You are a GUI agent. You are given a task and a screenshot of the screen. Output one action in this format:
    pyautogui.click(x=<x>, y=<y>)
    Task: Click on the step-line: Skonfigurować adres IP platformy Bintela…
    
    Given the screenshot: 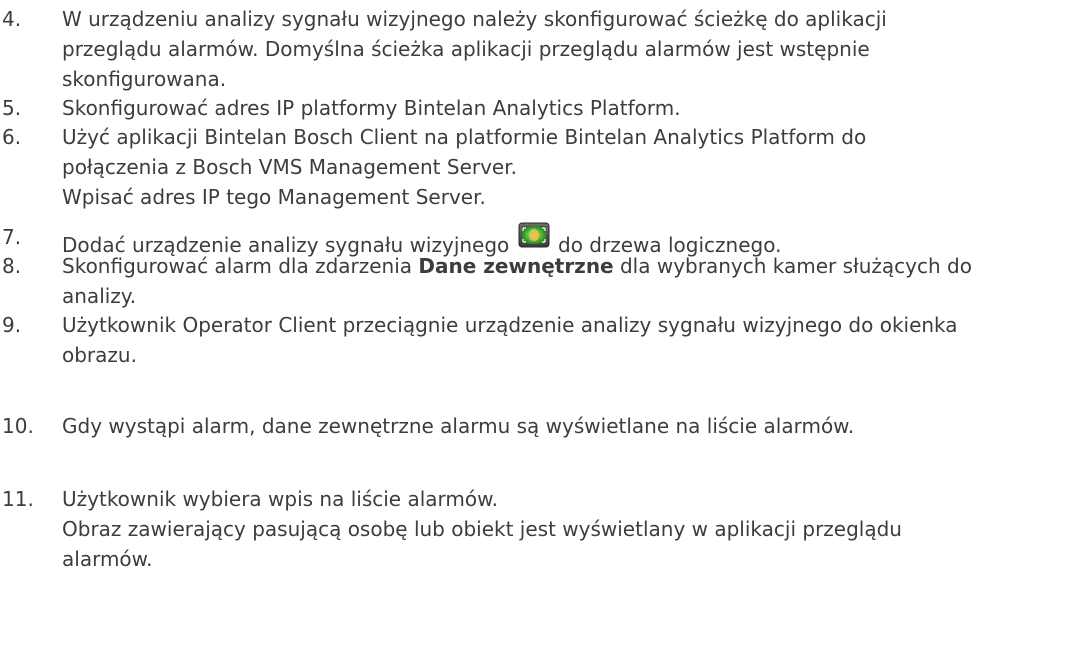 What is the action you would take?
    pyautogui.click(x=371, y=108)
    